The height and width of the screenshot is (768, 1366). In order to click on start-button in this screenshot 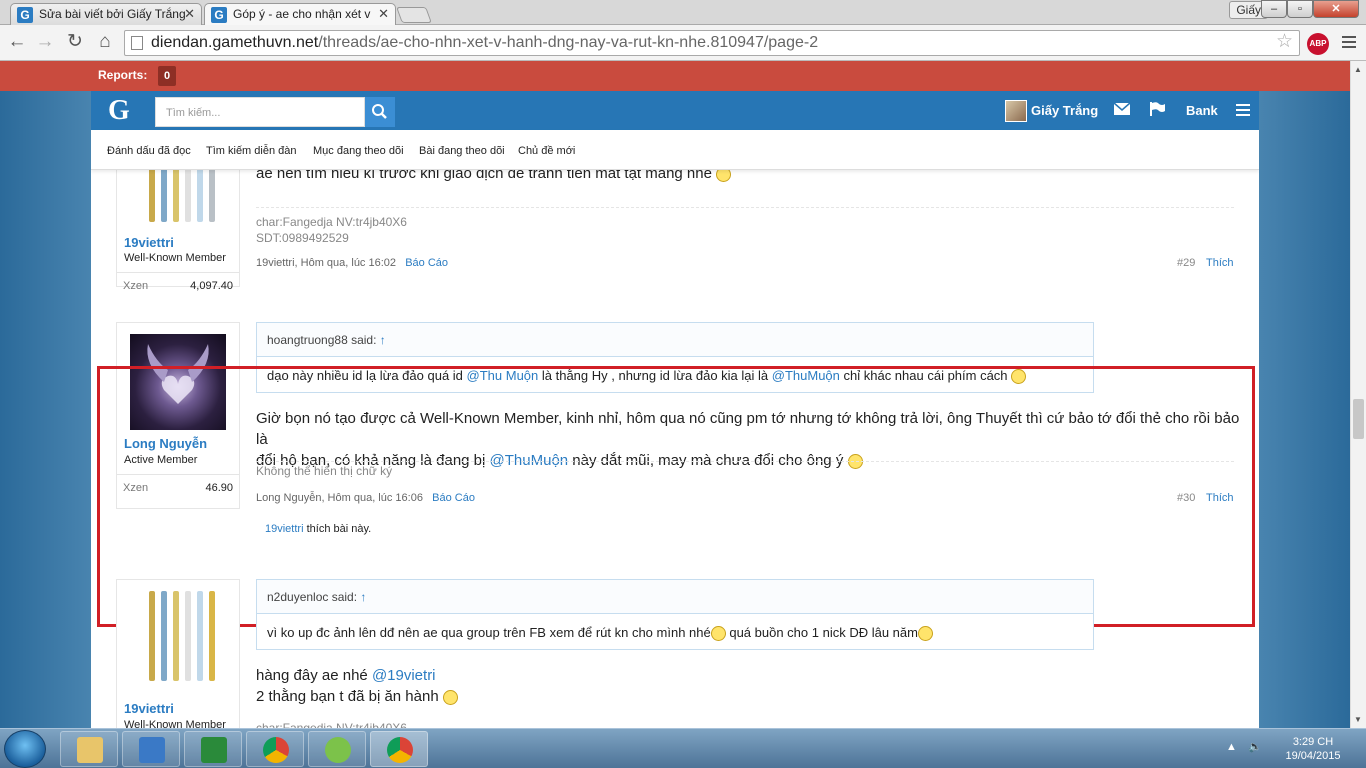, I will do `click(25, 749)`.